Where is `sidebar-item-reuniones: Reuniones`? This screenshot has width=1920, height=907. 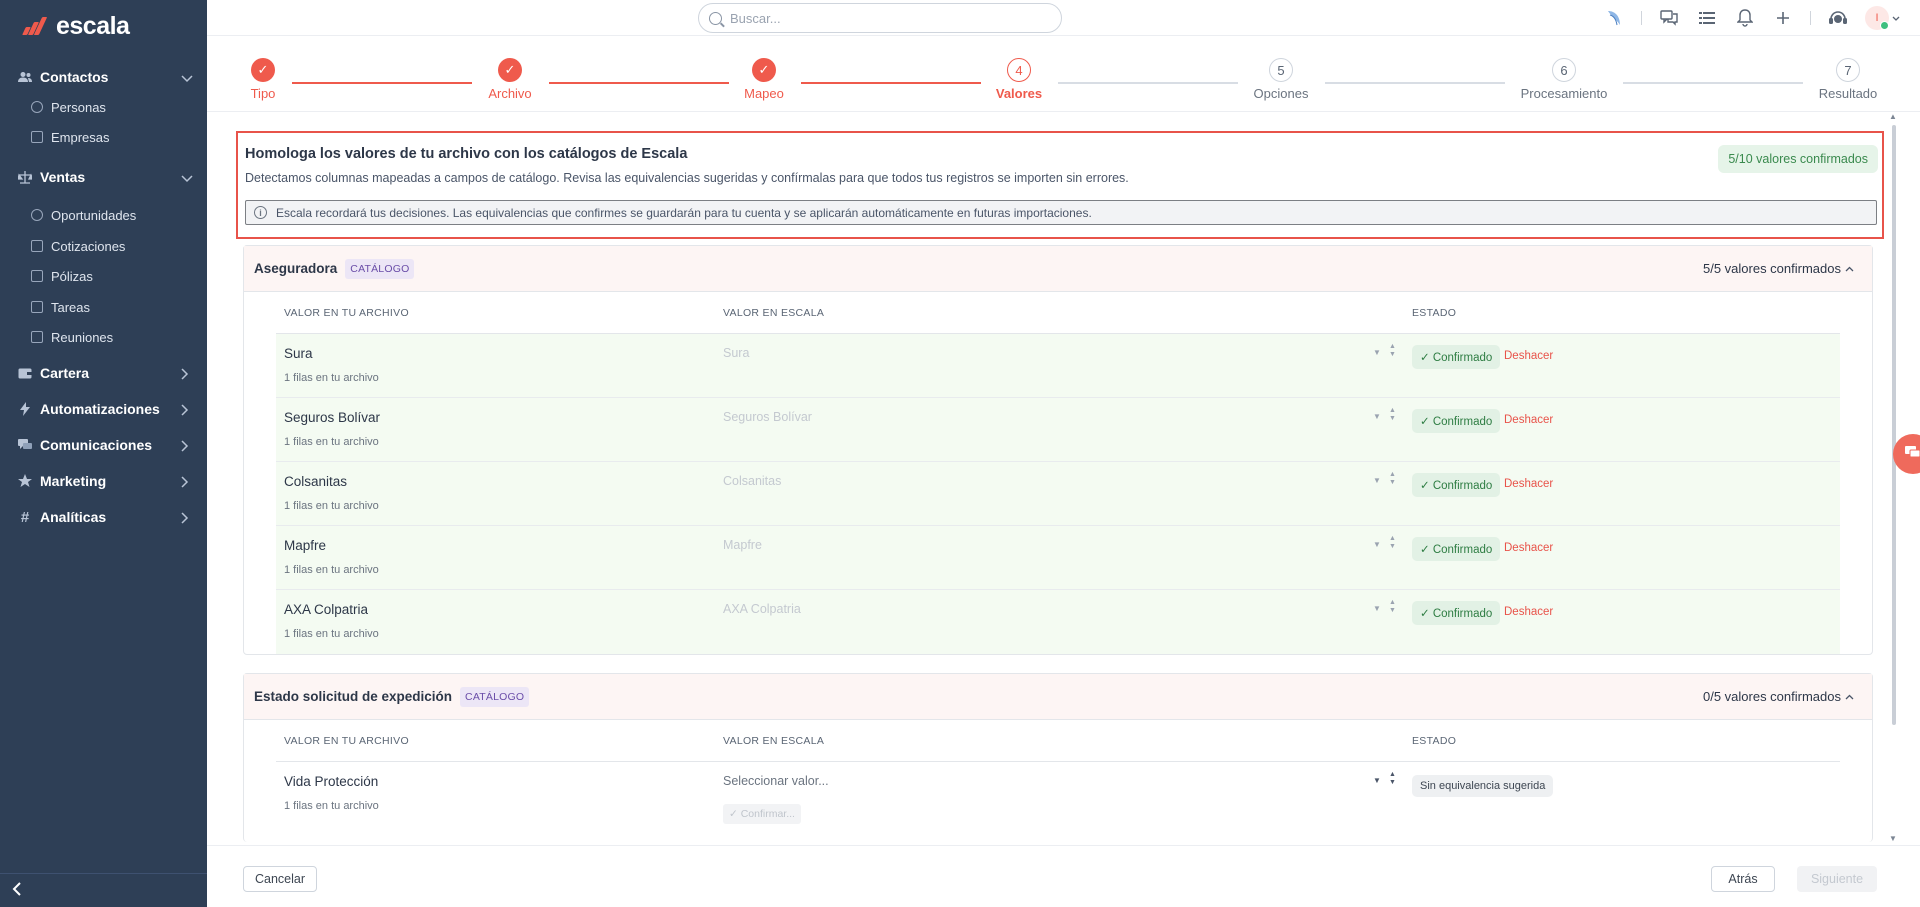 sidebar-item-reuniones: Reuniones is located at coordinates (103, 337).